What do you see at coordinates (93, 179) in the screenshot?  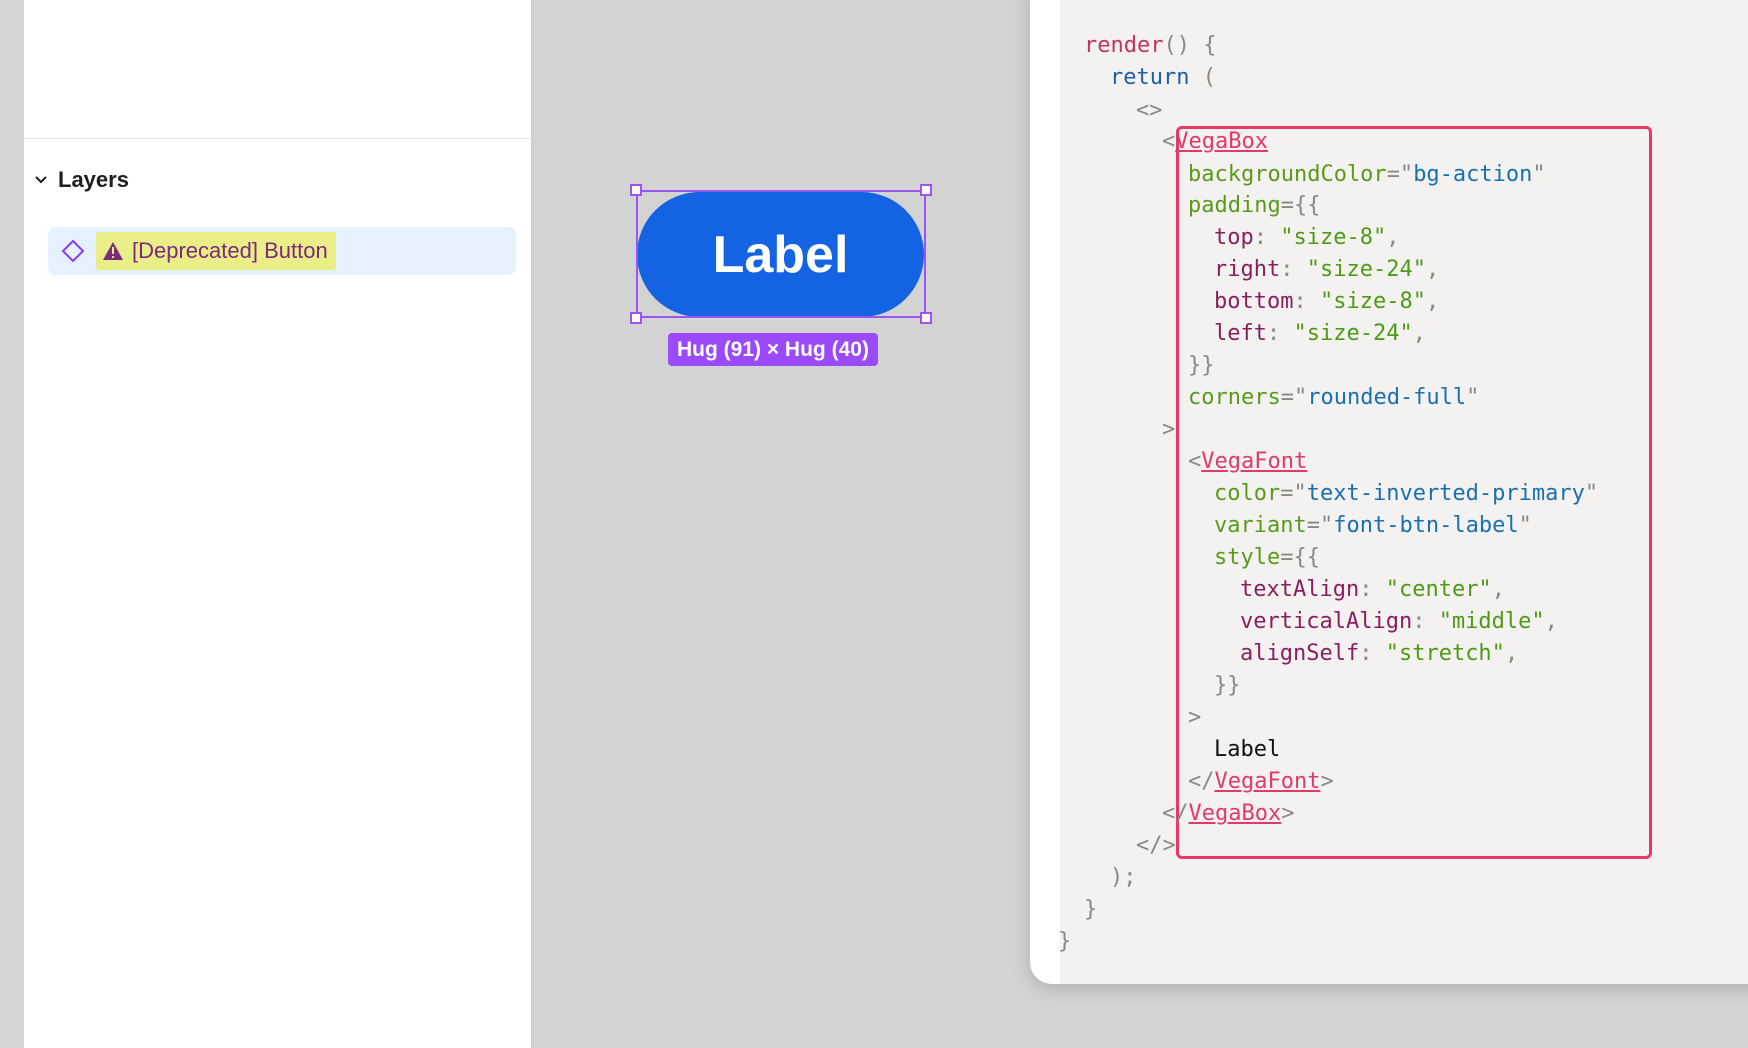 I see `layers-title: Layers` at bounding box center [93, 179].